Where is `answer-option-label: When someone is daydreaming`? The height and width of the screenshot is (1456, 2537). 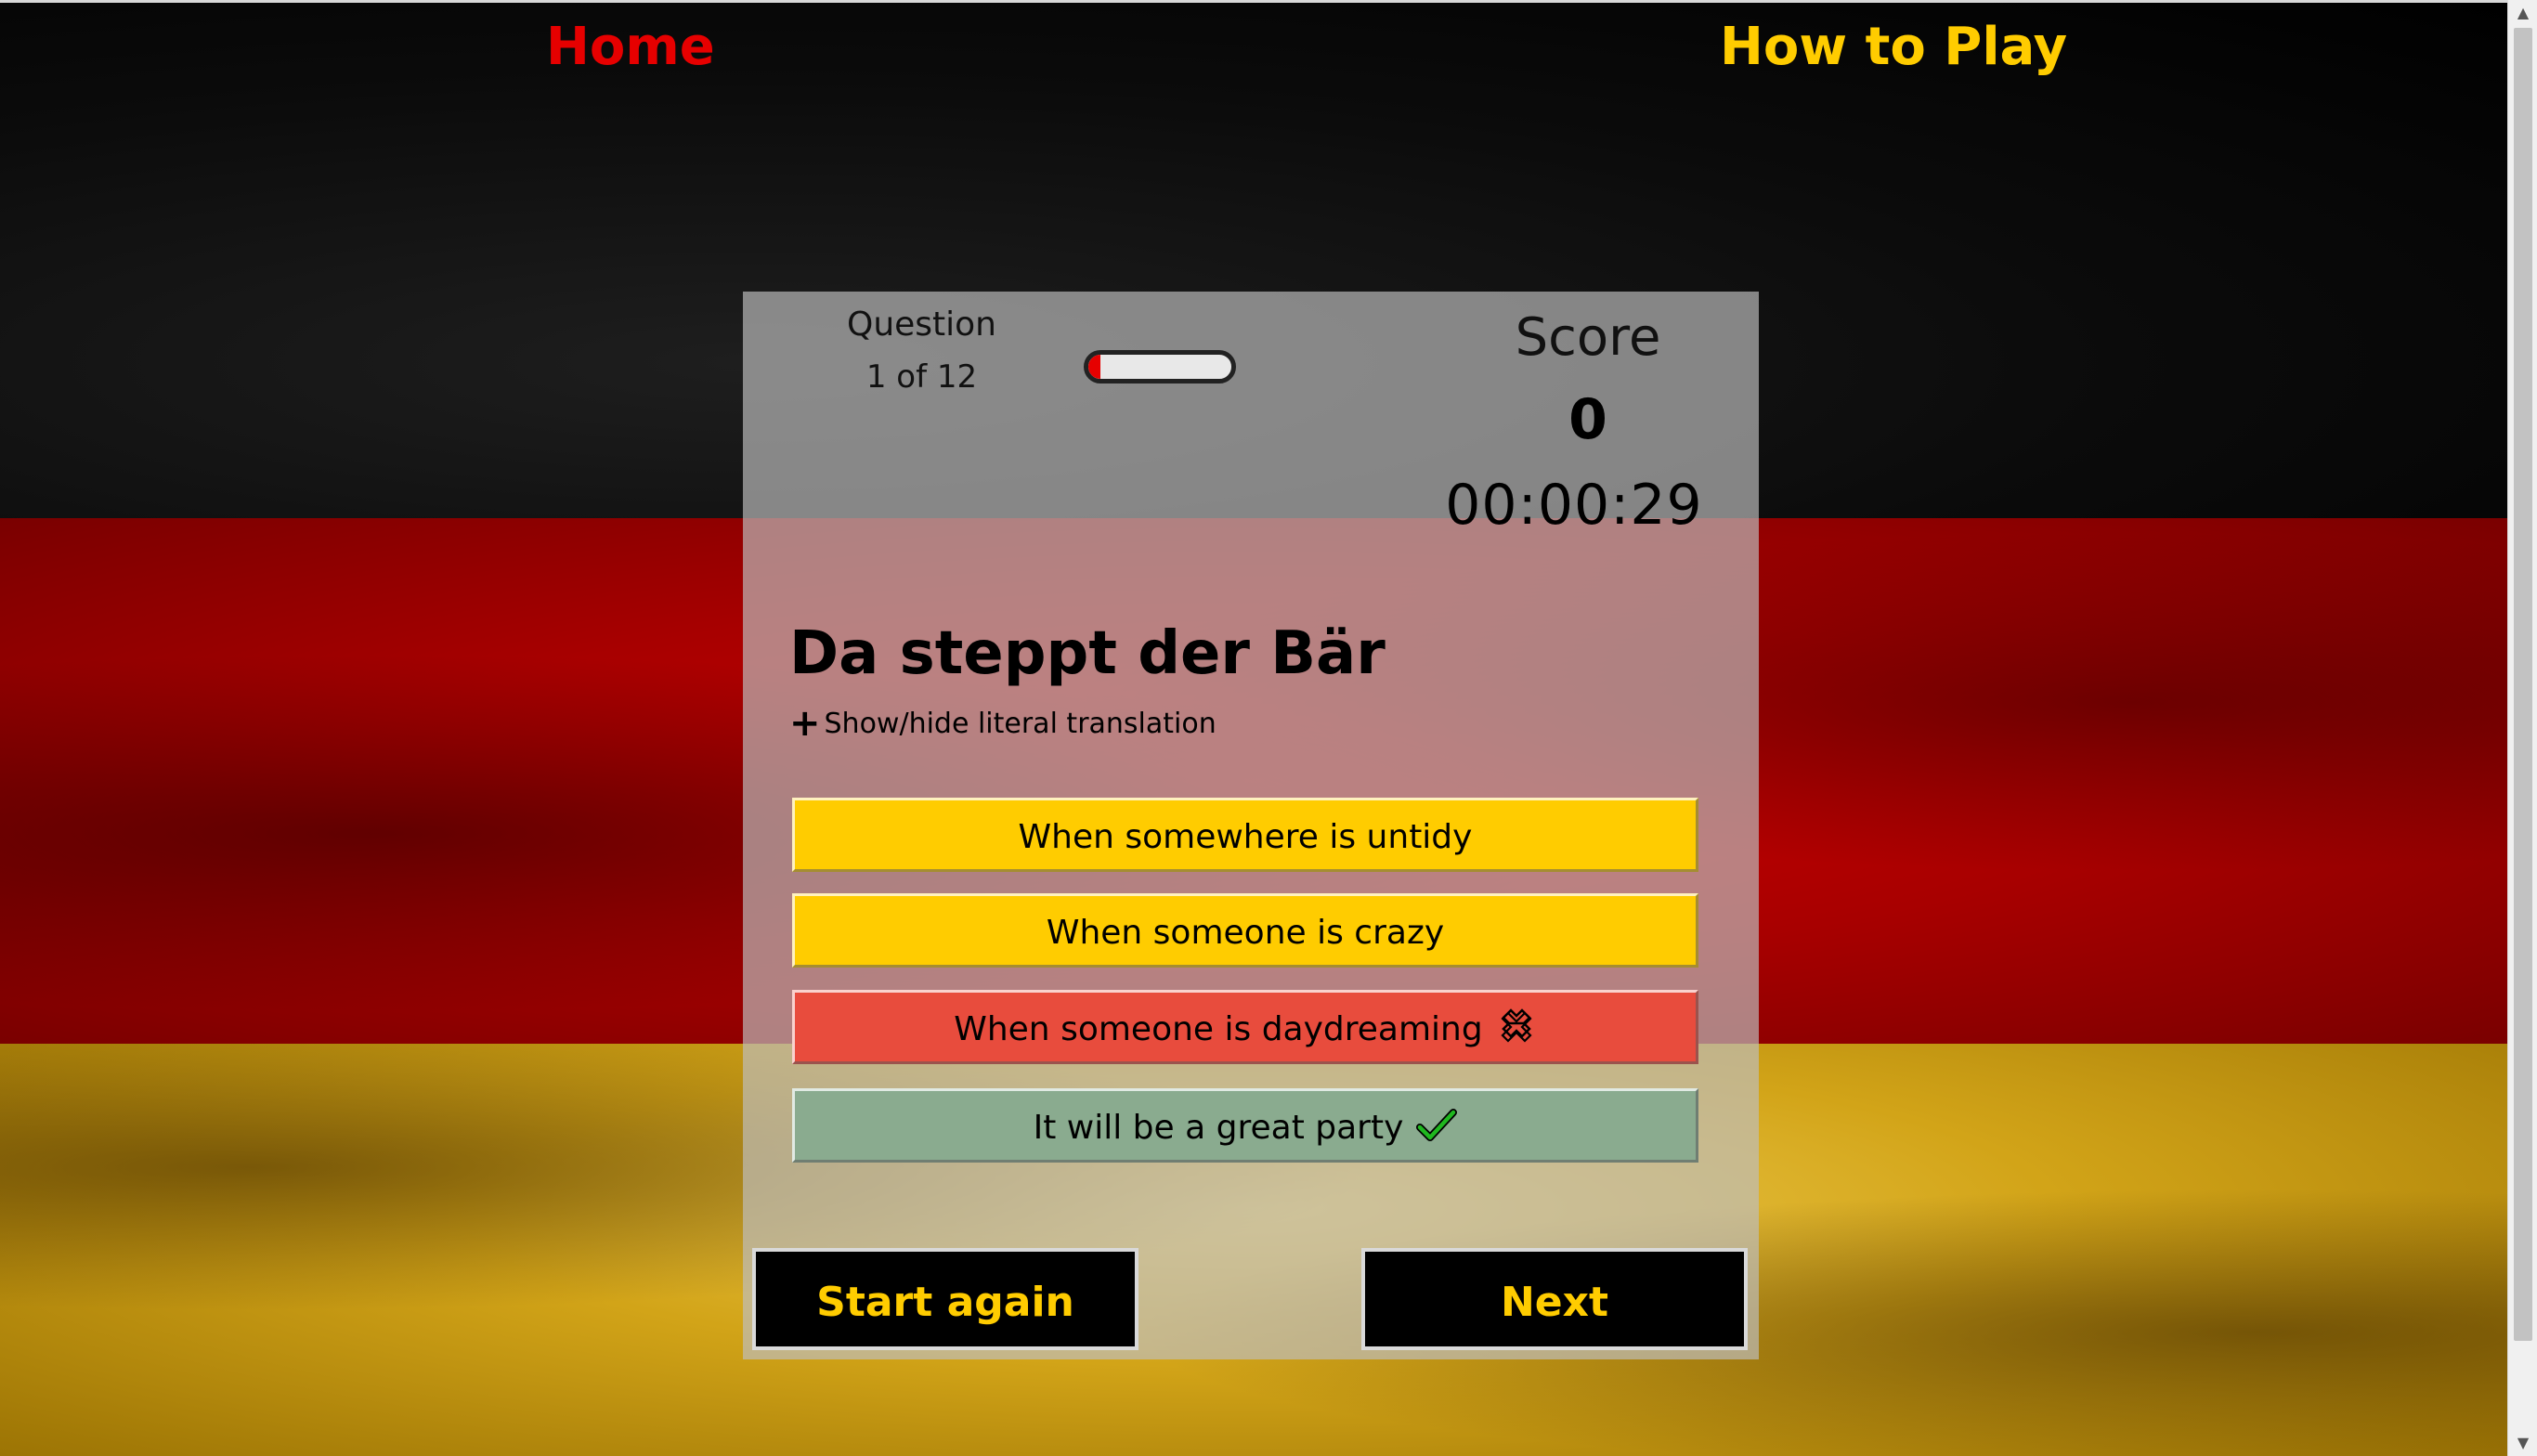 answer-option-label: When someone is daydreaming is located at coordinates (1218, 1029).